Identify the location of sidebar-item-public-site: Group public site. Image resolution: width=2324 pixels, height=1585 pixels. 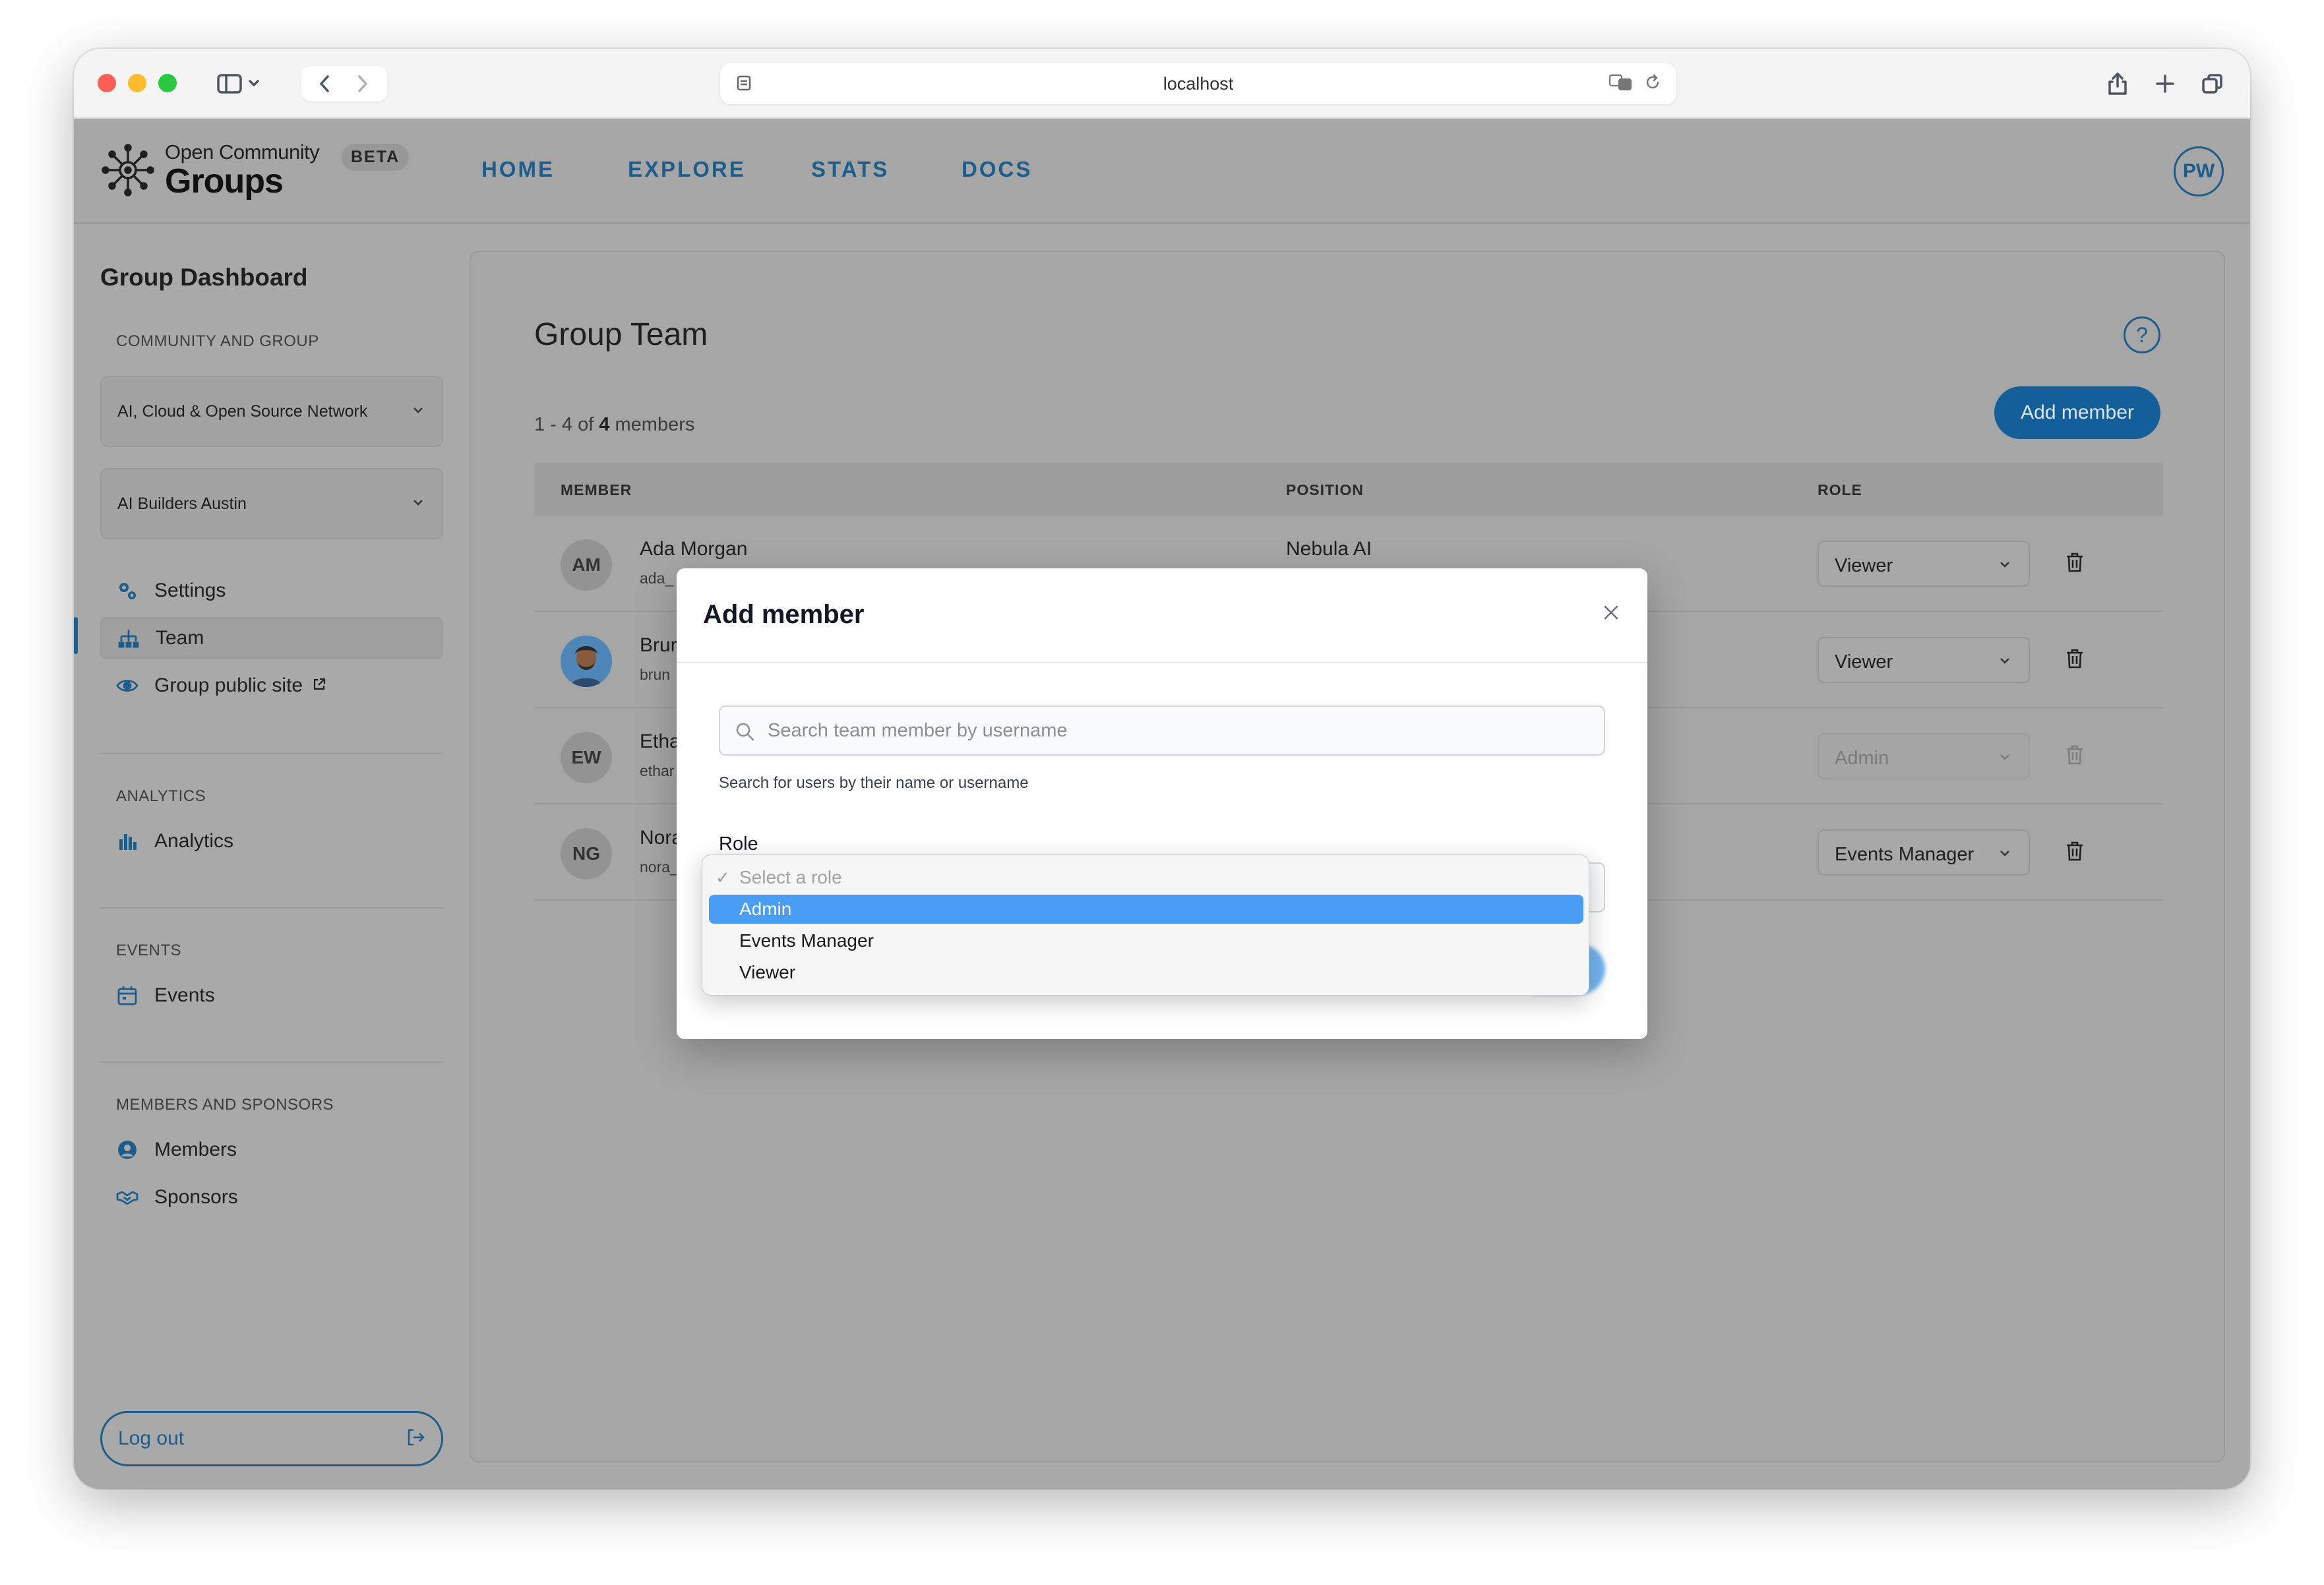
(271, 686).